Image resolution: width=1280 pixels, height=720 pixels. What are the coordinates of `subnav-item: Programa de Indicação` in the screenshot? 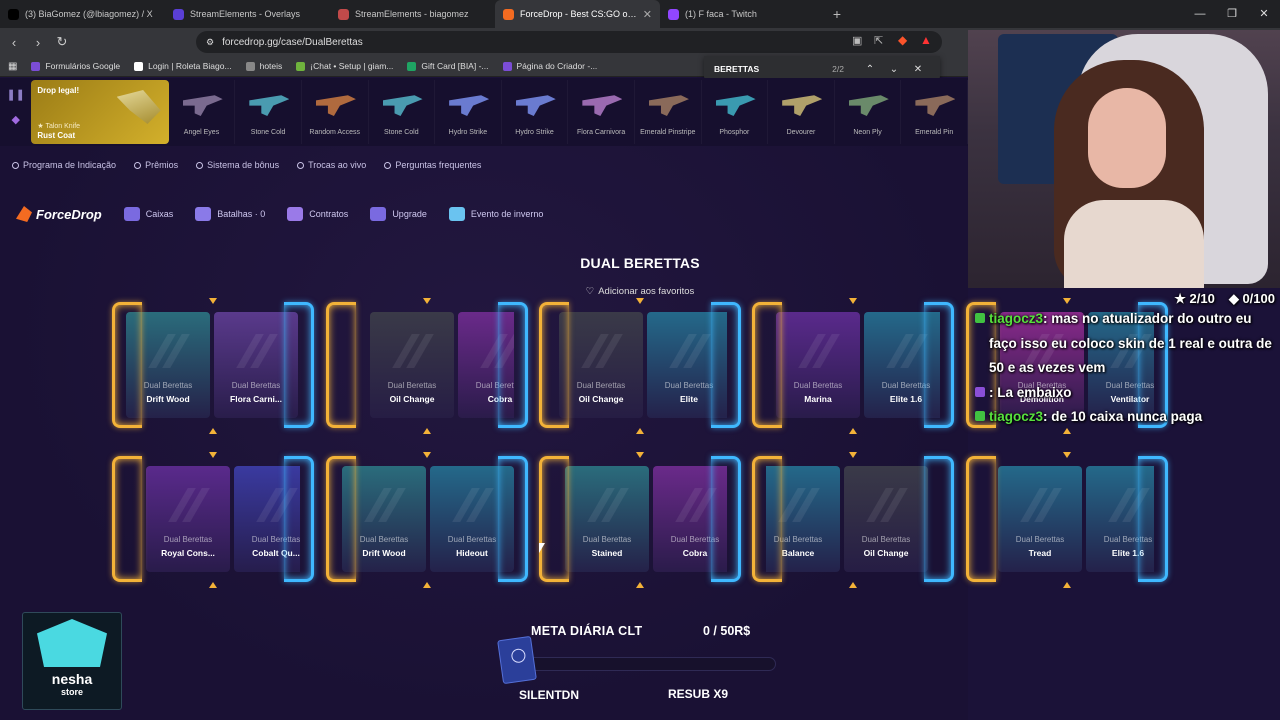 It's located at (64, 165).